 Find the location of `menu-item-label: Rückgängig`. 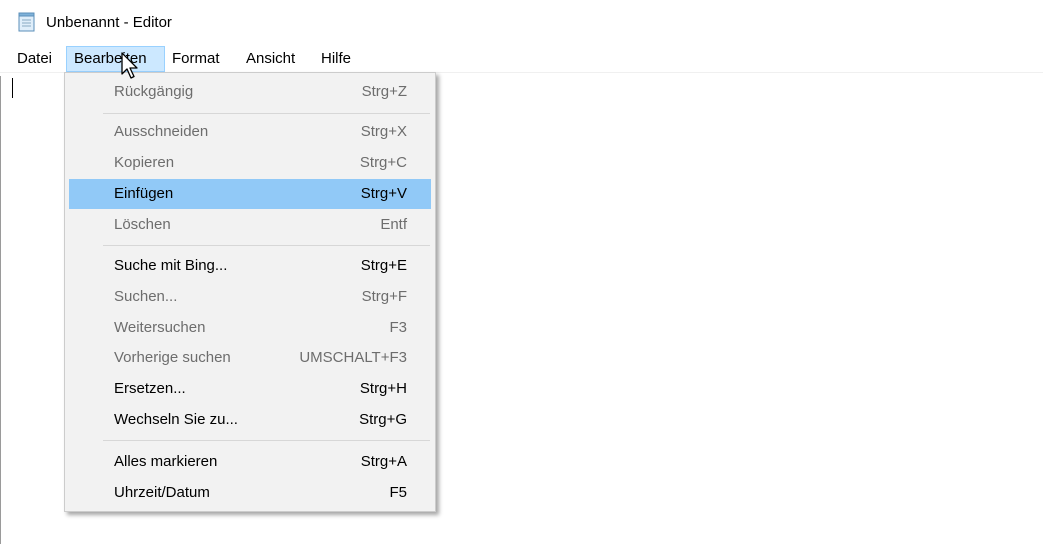

menu-item-label: Rückgängig is located at coordinates (154, 91).